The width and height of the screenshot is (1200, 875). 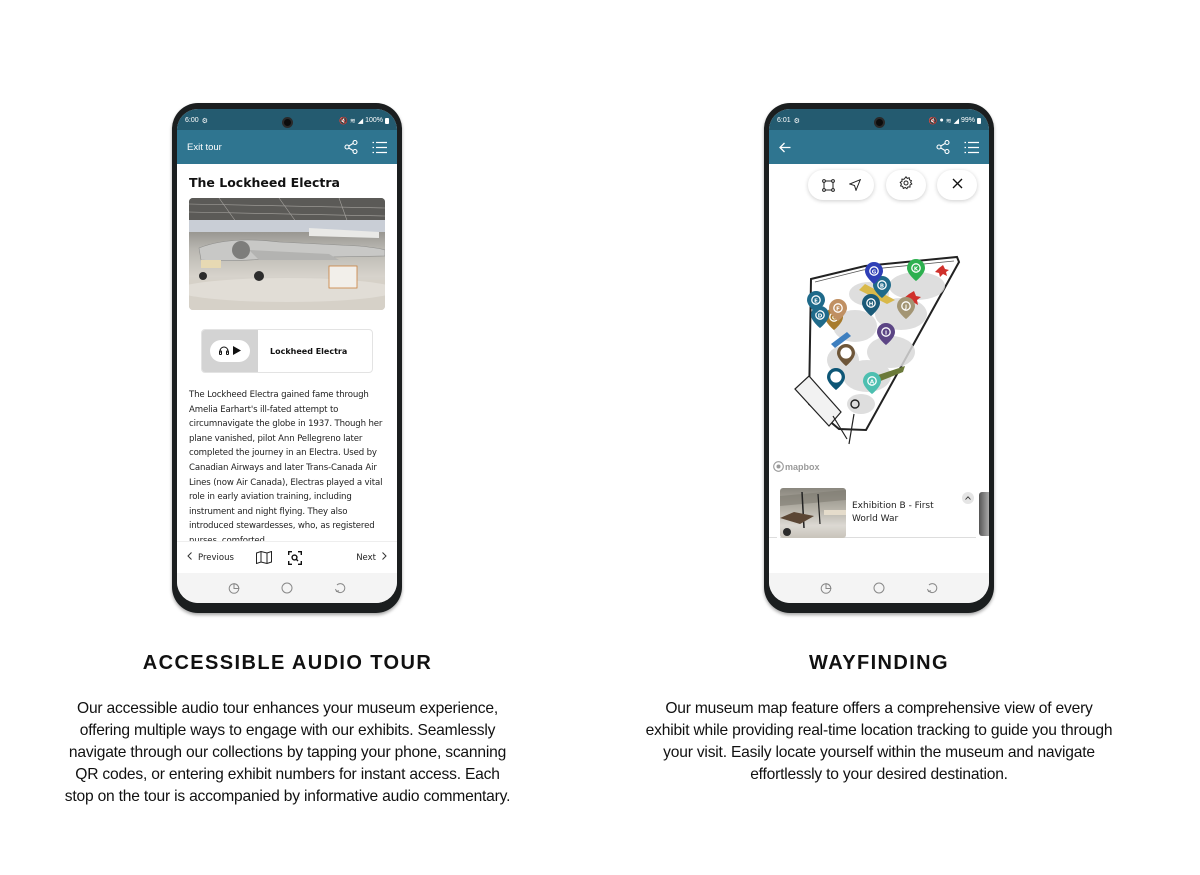 I want to click on marker-label: K, so click(x=916, y=269).